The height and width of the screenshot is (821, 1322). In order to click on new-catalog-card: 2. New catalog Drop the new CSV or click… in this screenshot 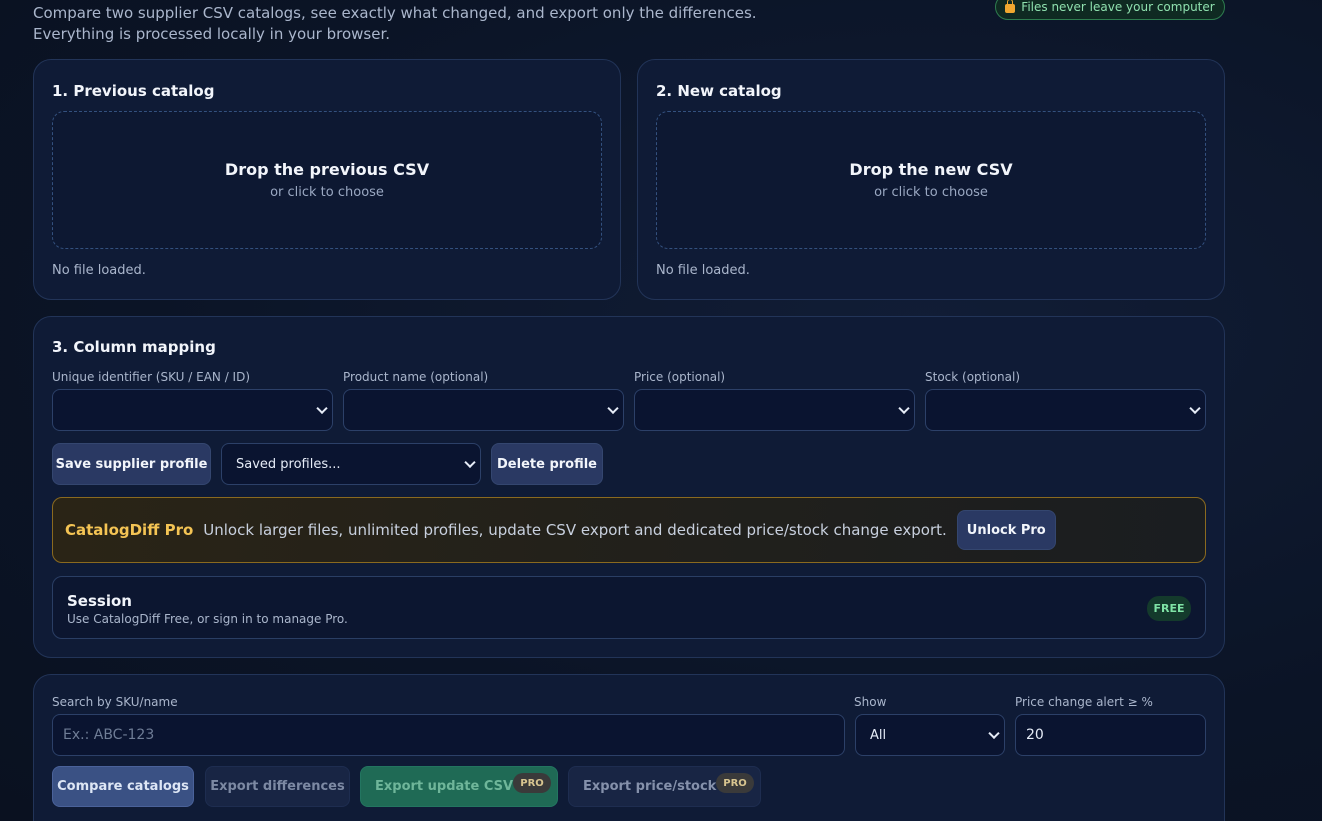, I will do `click(931, 179)`.